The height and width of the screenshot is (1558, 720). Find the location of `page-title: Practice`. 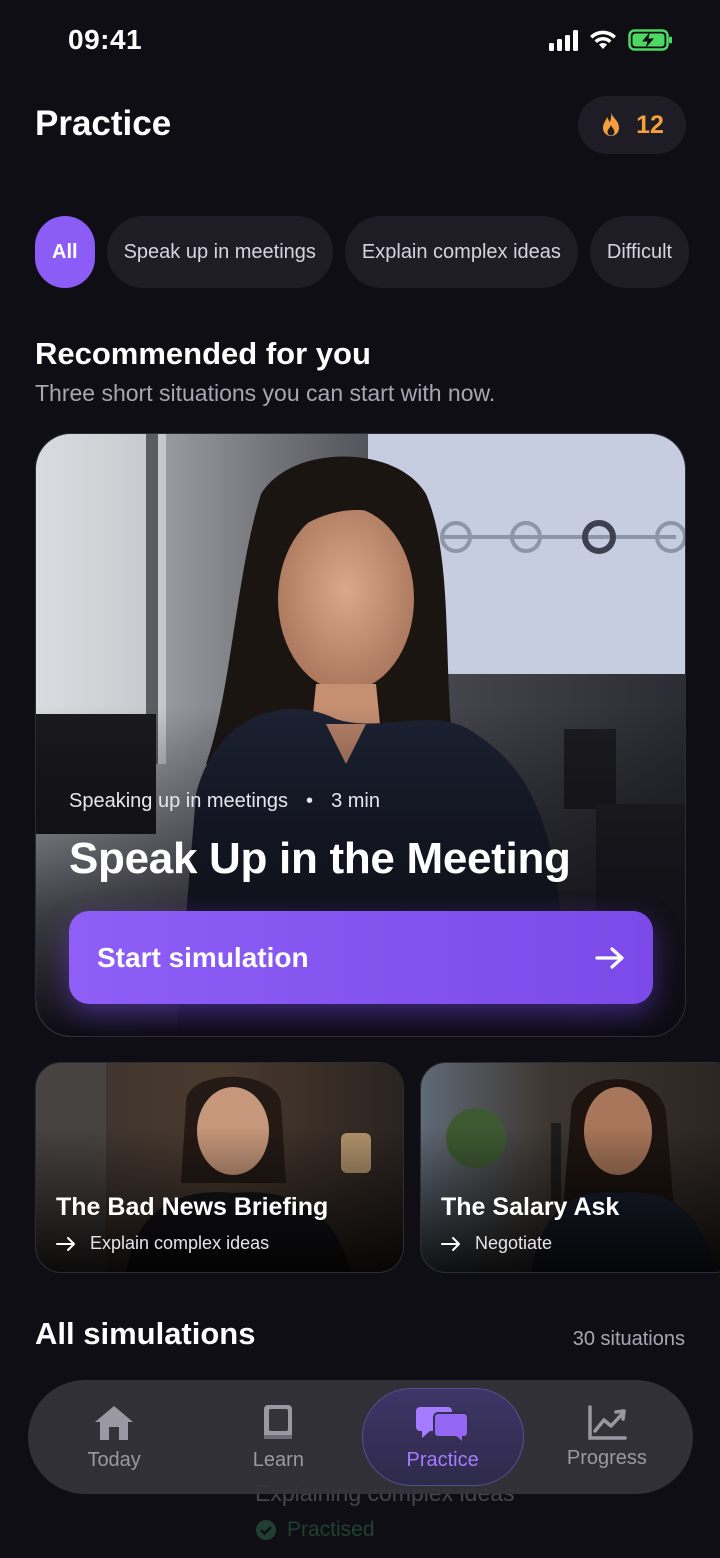

page-title: Practice is located at coordinates (103, 123).